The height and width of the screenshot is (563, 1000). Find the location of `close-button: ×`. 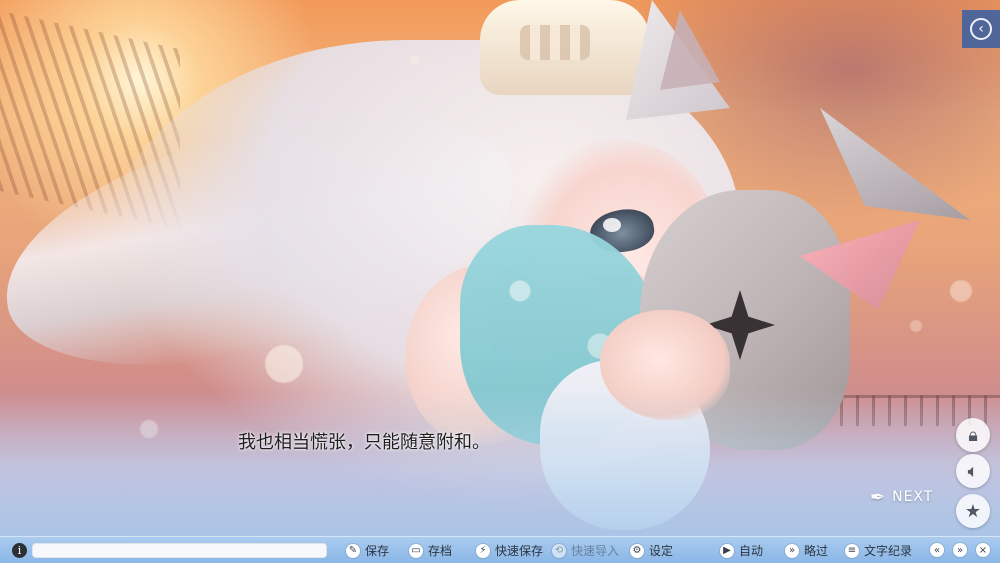

close-button: × is located at coordinates (983, 550).